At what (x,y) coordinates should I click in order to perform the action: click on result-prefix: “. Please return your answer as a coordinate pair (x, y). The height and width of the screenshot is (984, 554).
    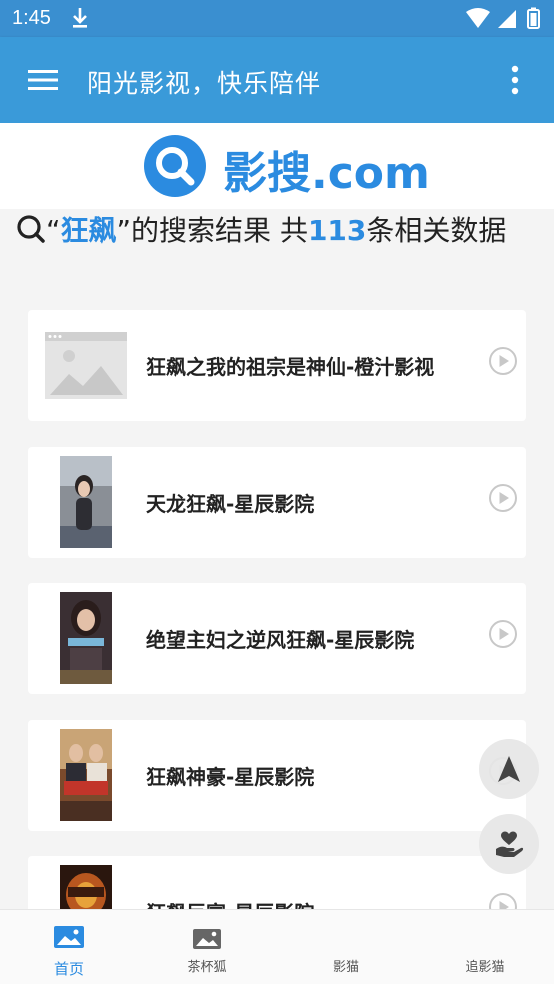
    Looking at the image, I should click on (53, 230).